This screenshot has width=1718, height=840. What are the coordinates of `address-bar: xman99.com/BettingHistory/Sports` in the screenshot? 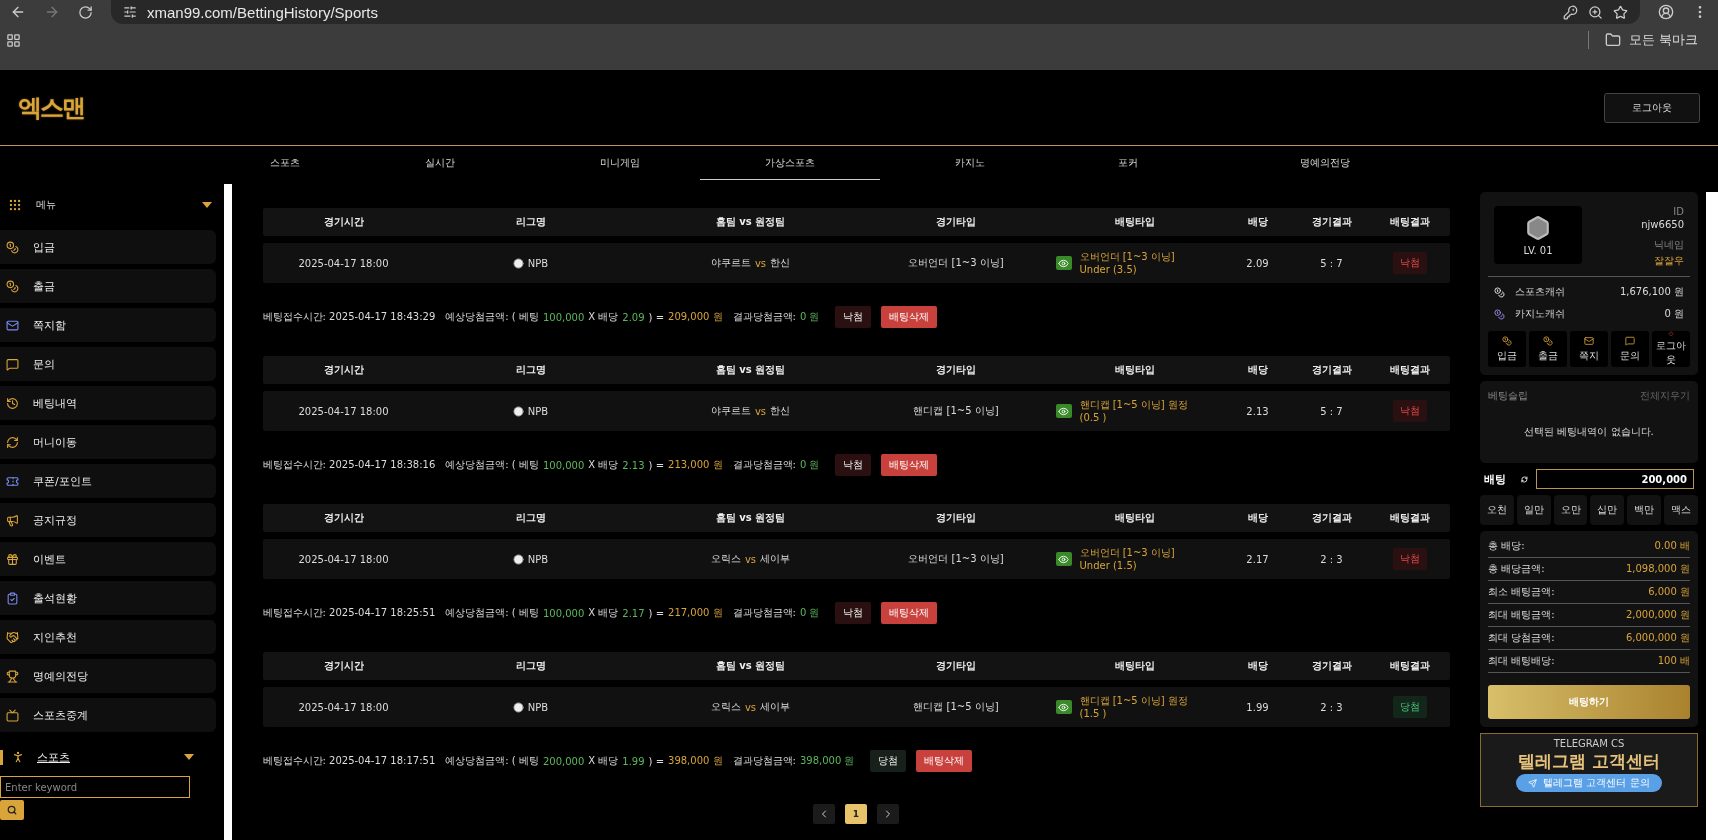 It's located at (875, 12).